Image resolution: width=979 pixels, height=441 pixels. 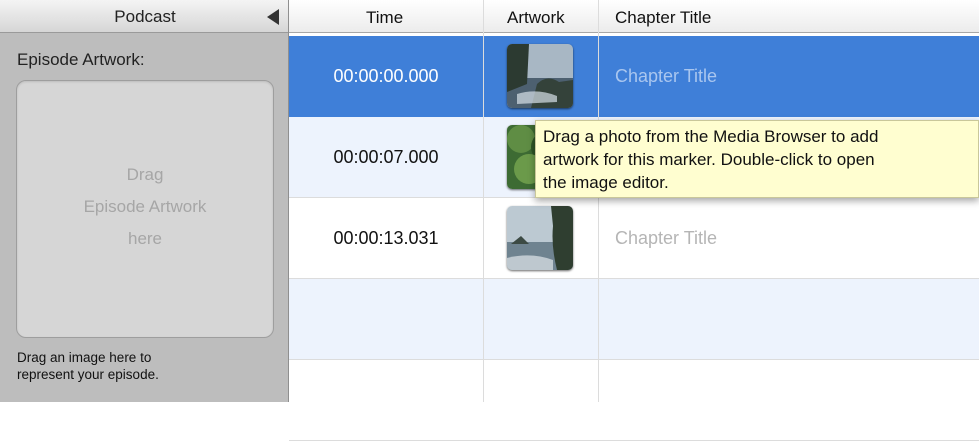 I want to click on time-cell: 00:00:00.000, so click(x=386, y=76).